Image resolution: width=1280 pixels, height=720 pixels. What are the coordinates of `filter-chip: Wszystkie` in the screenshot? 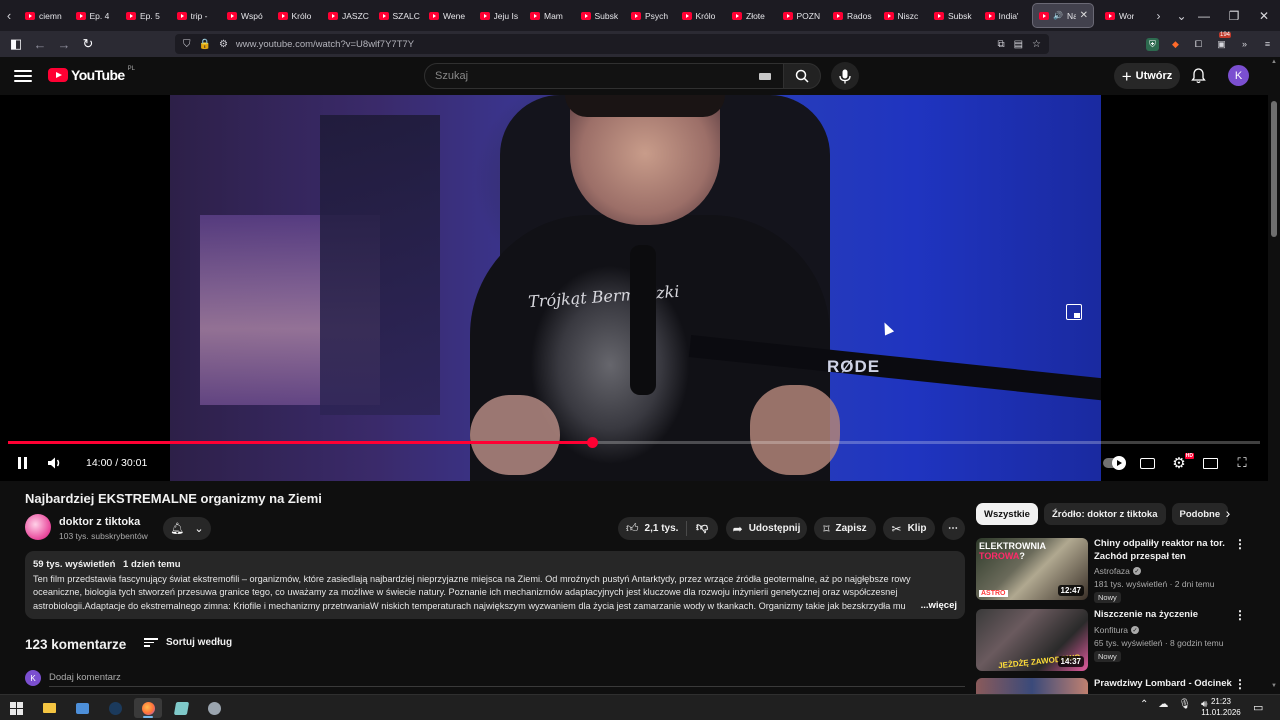 It's located at (1007, 514).